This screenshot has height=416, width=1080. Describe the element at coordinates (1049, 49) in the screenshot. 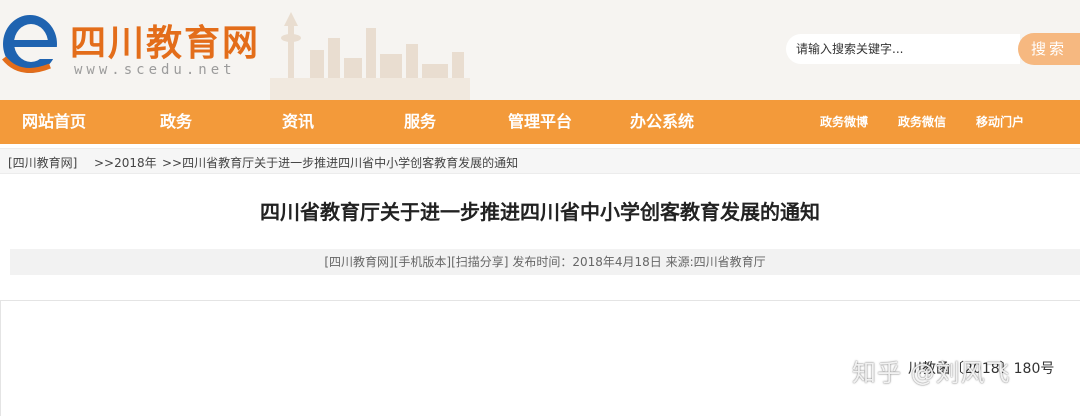

I see `search-button: 搜索` at that location.